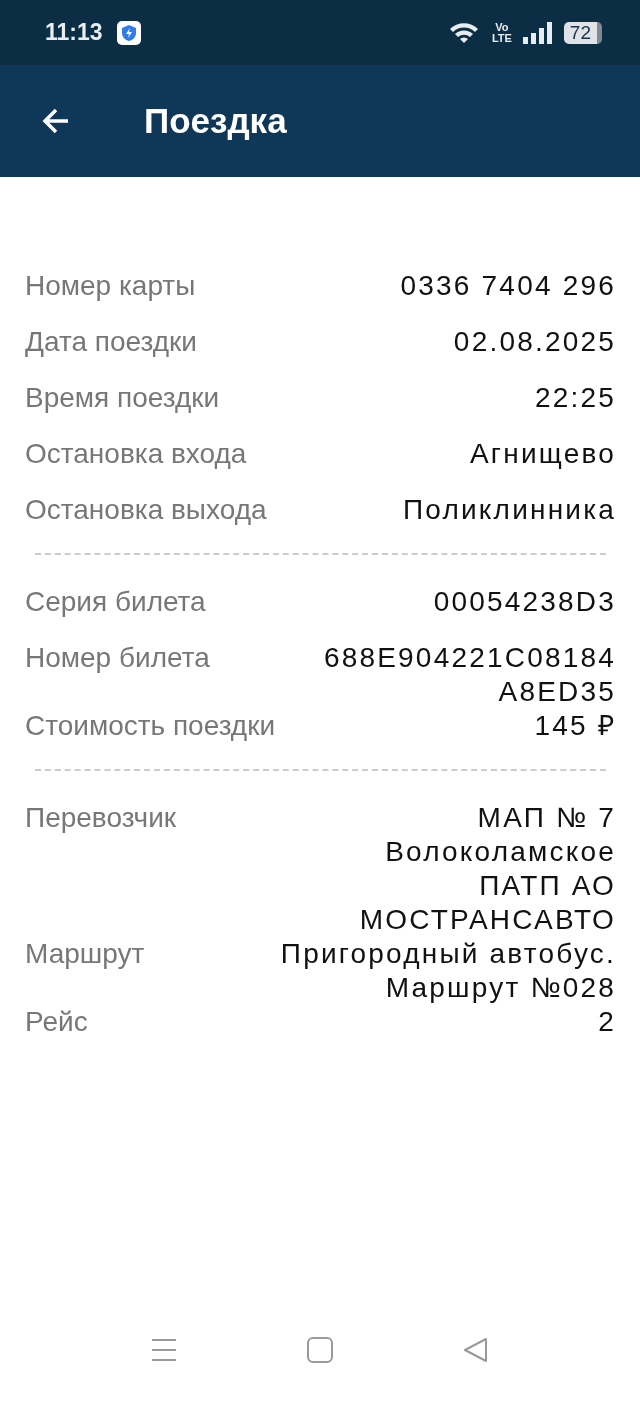 The image size is (640, 1422). What do you see at coordinates (122, 398) in the screenshot?
I see `field-label: Время поездки` at bounding box center [122, 398].